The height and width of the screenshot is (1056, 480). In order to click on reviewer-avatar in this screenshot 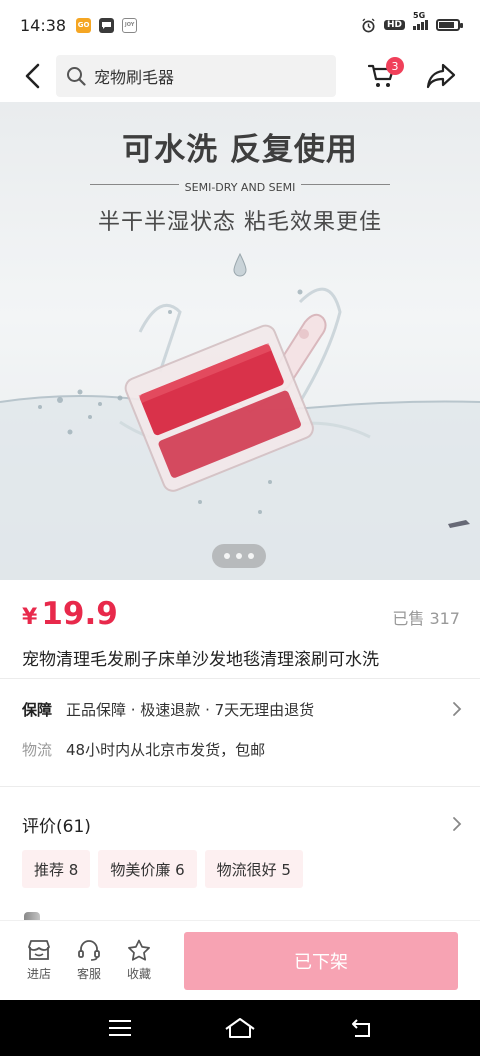, I will do `click(32, 916)`.